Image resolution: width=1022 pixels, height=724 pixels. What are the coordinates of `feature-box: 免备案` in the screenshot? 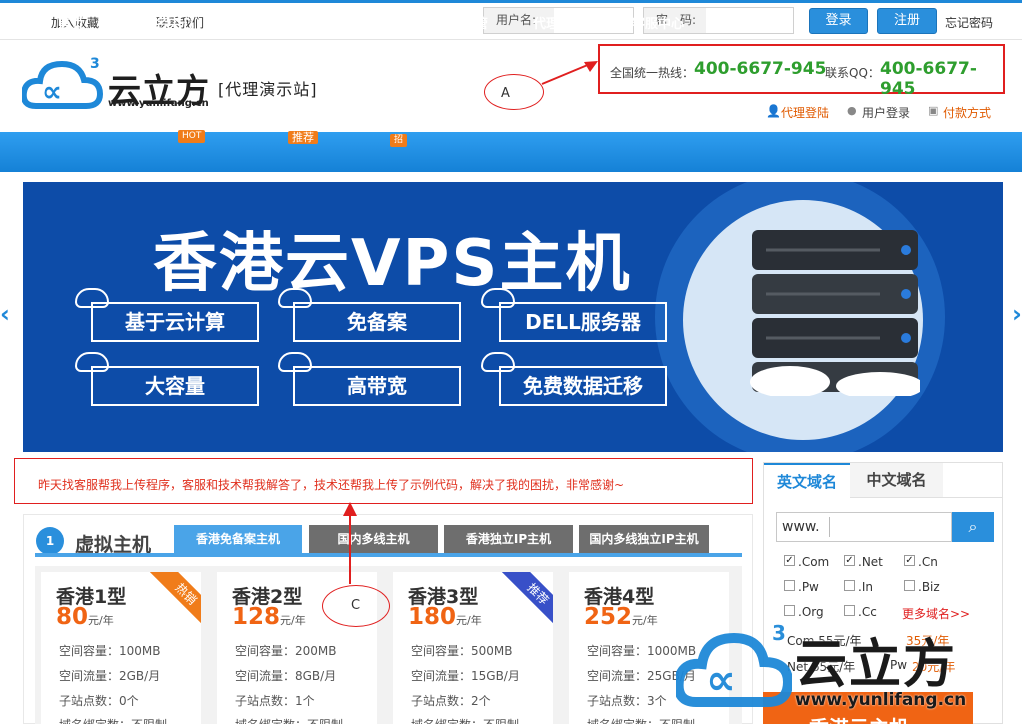 It's located at (377, 322).